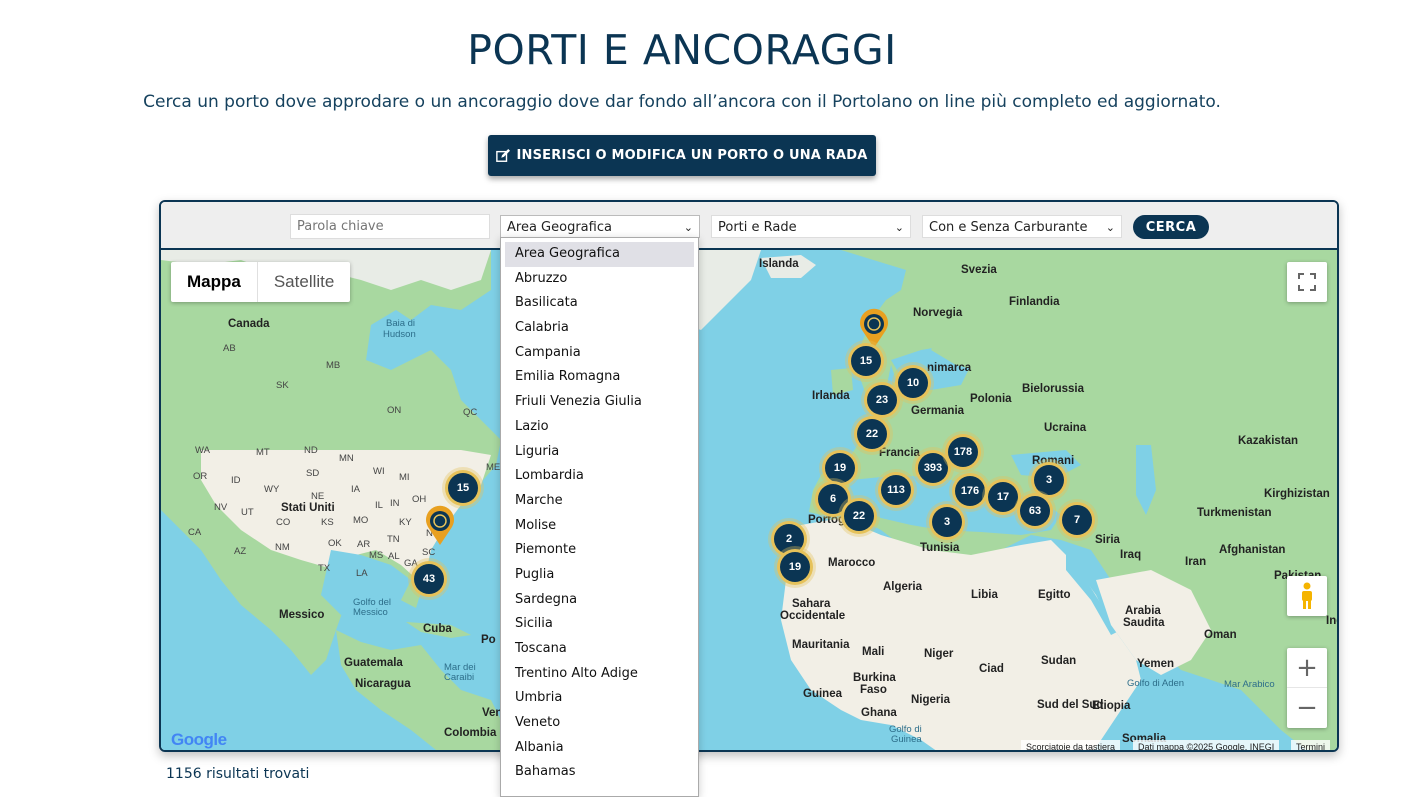 The image size is (1409, 797). What do you see at coordinates (1307, 708) in the screenshot?
I see `zoom-out-button: −` at bounding box center [1307, 708].